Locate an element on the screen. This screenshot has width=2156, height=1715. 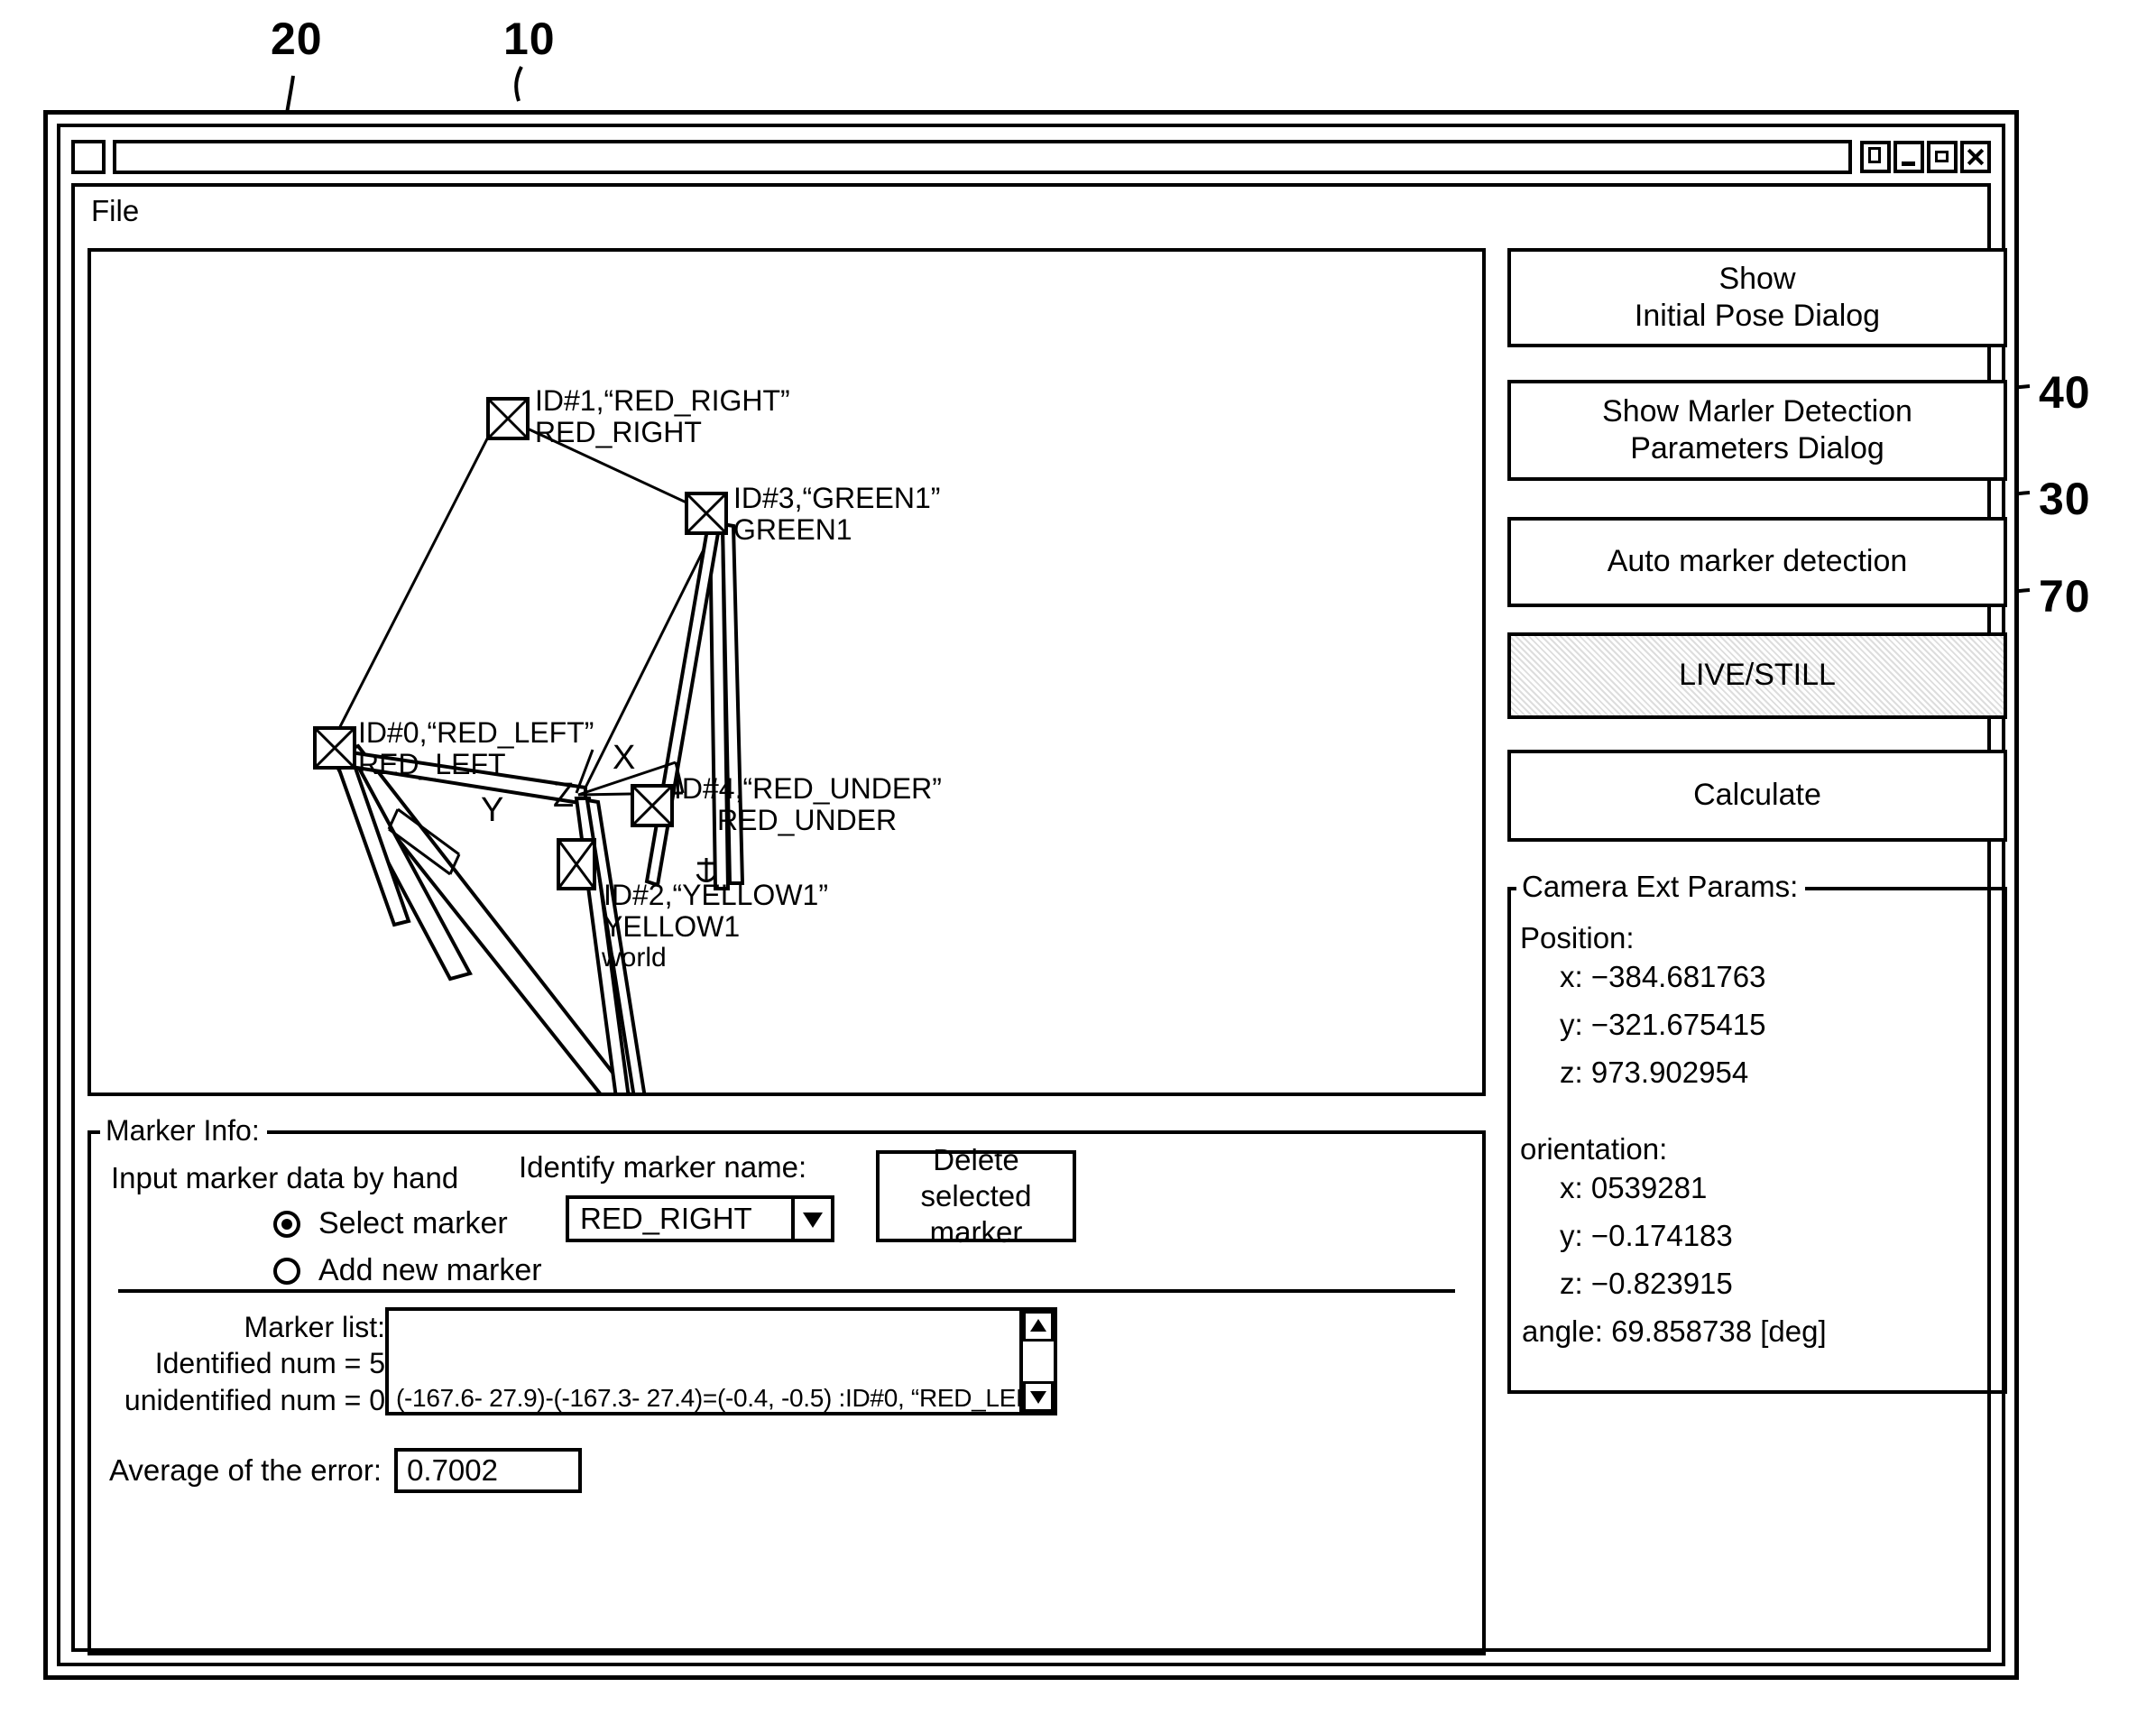
position-y: y: −321.675415 is located at coordinates (1663, 1024).